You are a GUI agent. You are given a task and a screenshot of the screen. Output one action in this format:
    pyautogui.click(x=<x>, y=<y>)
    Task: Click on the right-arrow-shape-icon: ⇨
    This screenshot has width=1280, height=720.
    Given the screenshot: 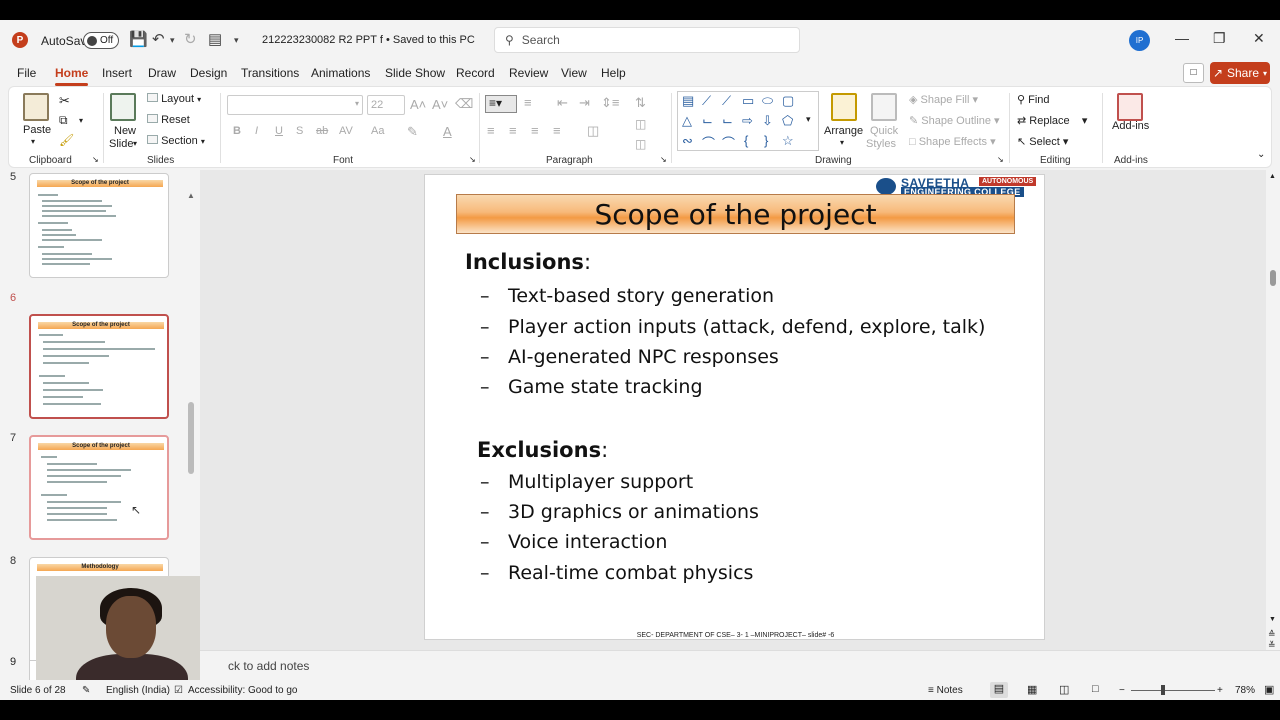 What is the action you would take?
    pyautogui.click(x=747, y=121)
    